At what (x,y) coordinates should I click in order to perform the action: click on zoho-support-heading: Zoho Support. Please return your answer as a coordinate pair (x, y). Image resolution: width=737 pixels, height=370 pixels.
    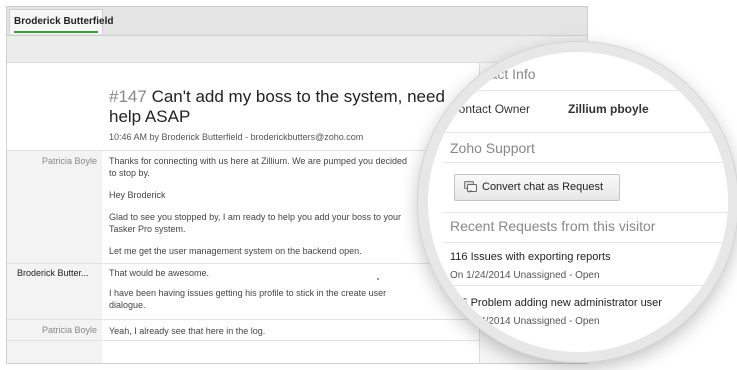
    Looking at the image, I should click on (492, 148).